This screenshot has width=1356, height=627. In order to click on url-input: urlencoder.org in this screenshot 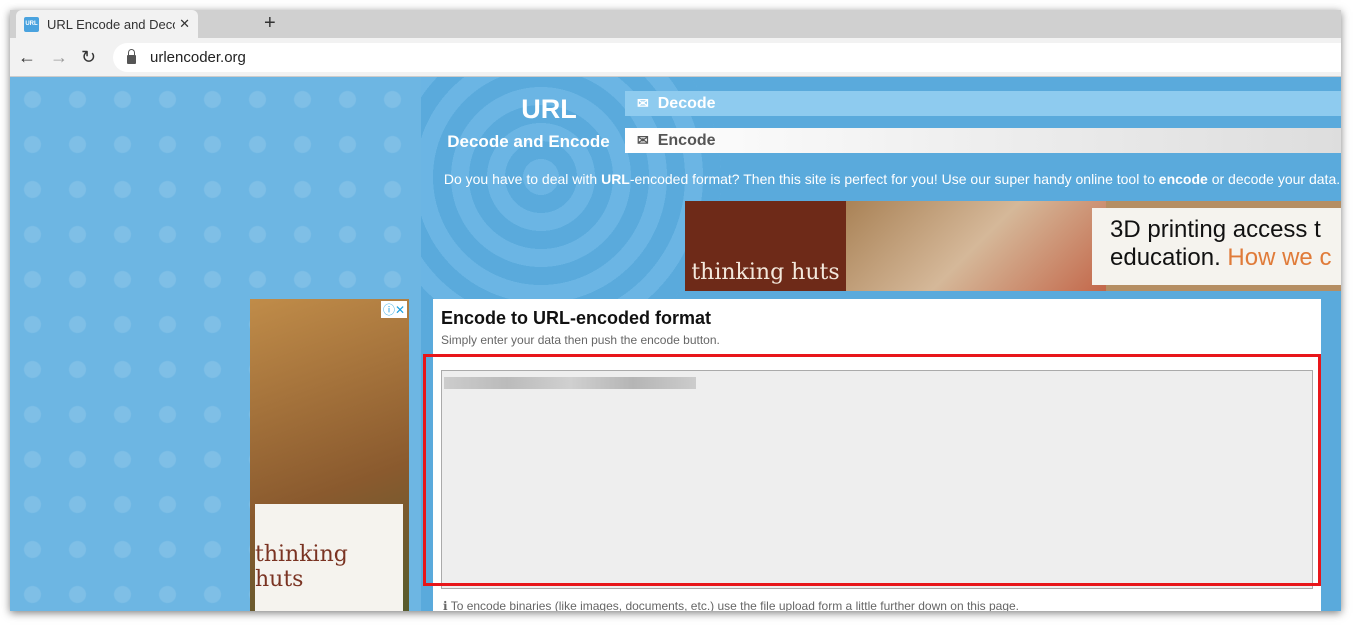, I will do `click(727, 57)`.